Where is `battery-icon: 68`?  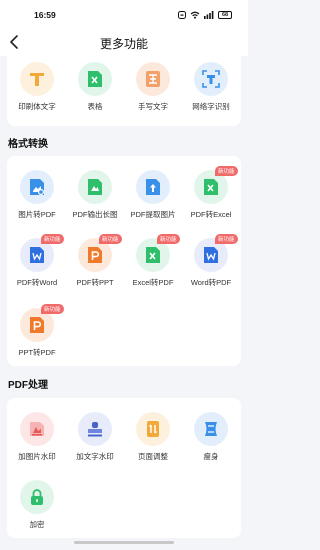
battery-icon: 68 is located at coordinates (225, 15).